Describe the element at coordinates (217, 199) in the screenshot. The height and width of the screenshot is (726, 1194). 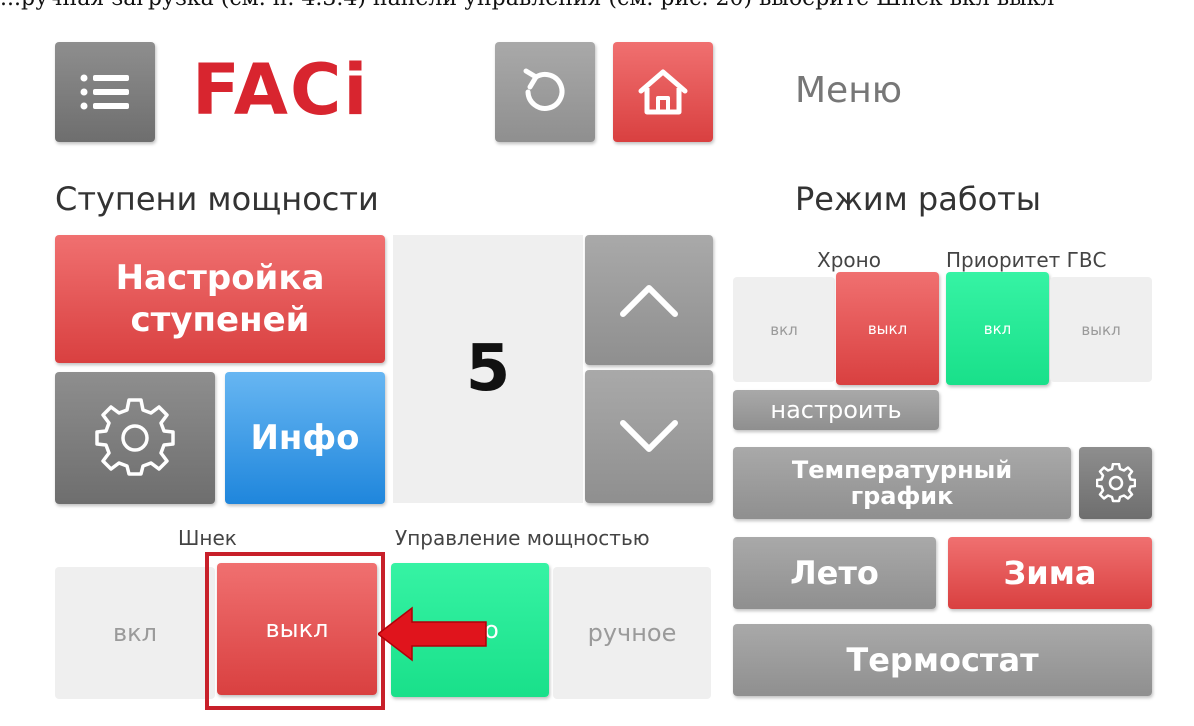
I see `power-stages-heading: Ступени мощности` at that location.